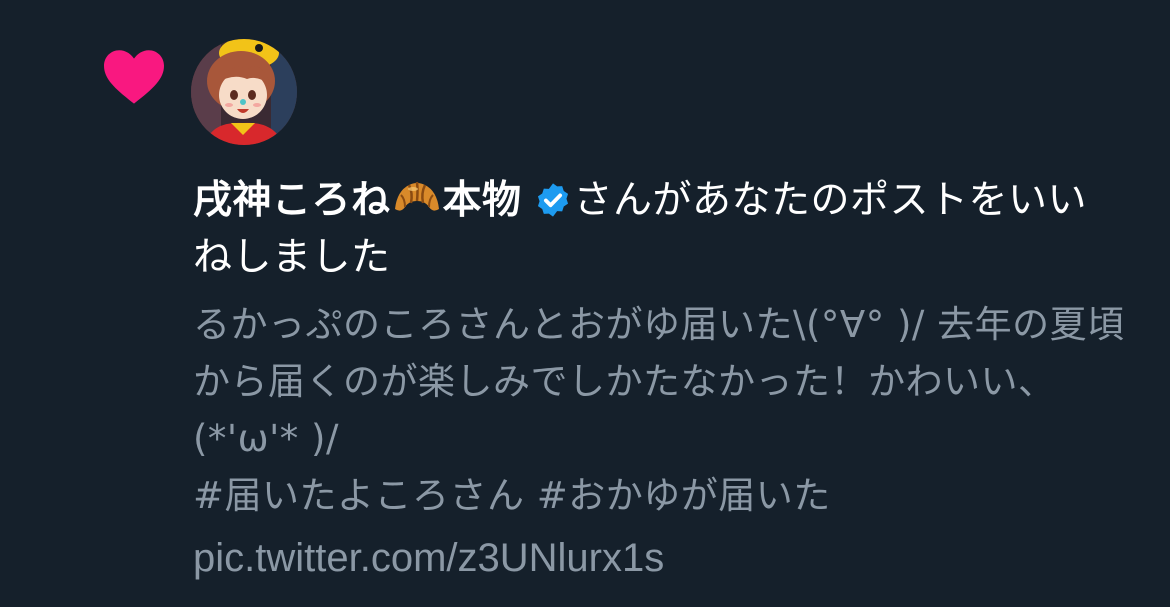  Describe the element at coordinates (428, 558) in the screenshot. I see `tweet-media-link: pic.twitter.com/z3UNlurx1s` at that location.